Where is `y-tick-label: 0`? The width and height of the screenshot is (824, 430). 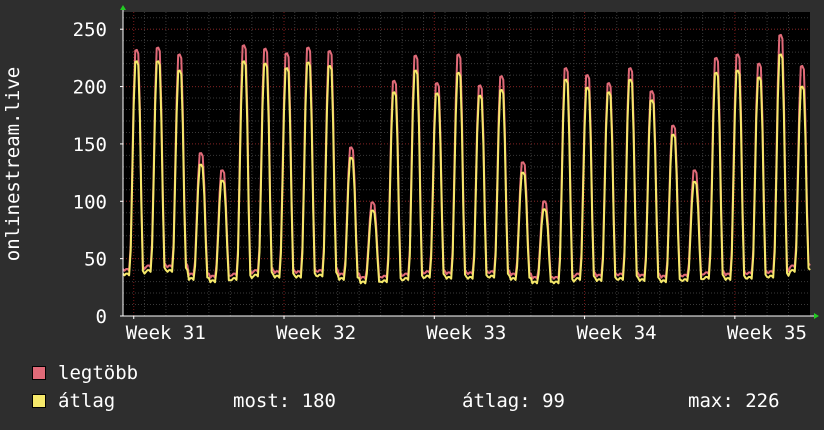 y-tick-label: 0 is located at coordinates (101, 317).